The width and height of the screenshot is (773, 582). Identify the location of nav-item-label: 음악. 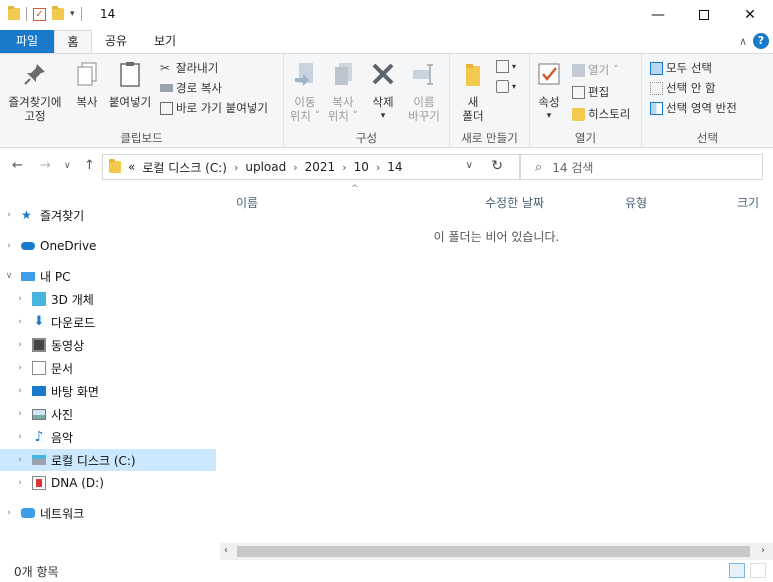
(62, 437).